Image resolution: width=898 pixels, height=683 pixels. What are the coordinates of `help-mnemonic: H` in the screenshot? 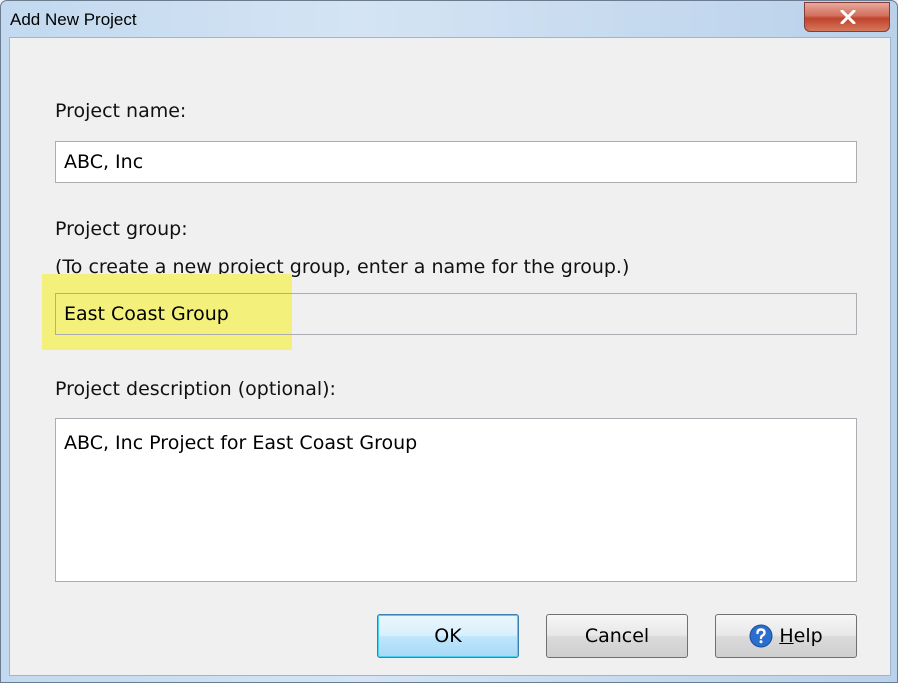 It's located at (786, 636).